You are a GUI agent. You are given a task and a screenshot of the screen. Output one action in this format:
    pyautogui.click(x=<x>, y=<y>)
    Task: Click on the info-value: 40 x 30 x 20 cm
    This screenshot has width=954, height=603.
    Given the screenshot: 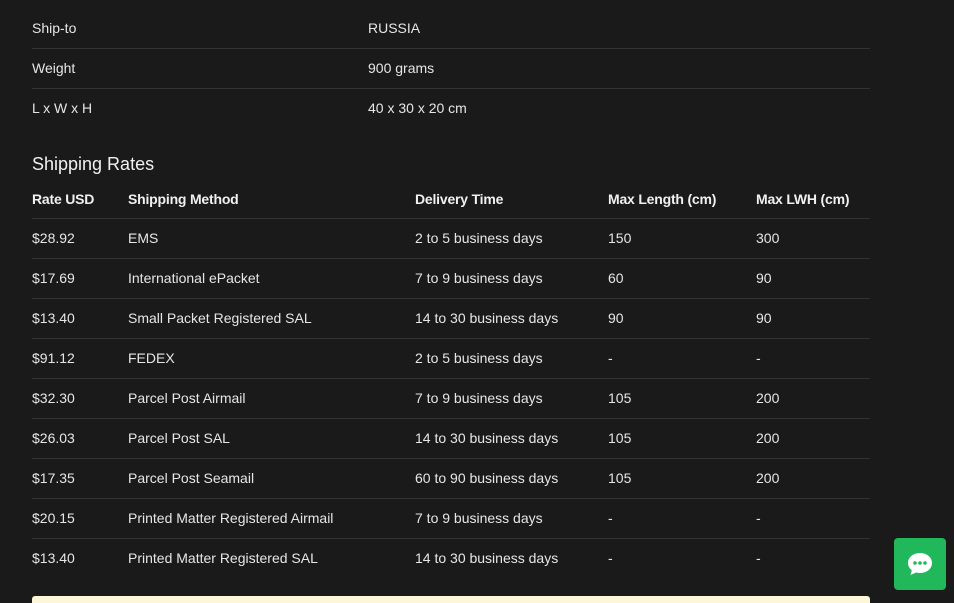 What is the action you would take?
    pyautogui.click(x=417, y=108)
    